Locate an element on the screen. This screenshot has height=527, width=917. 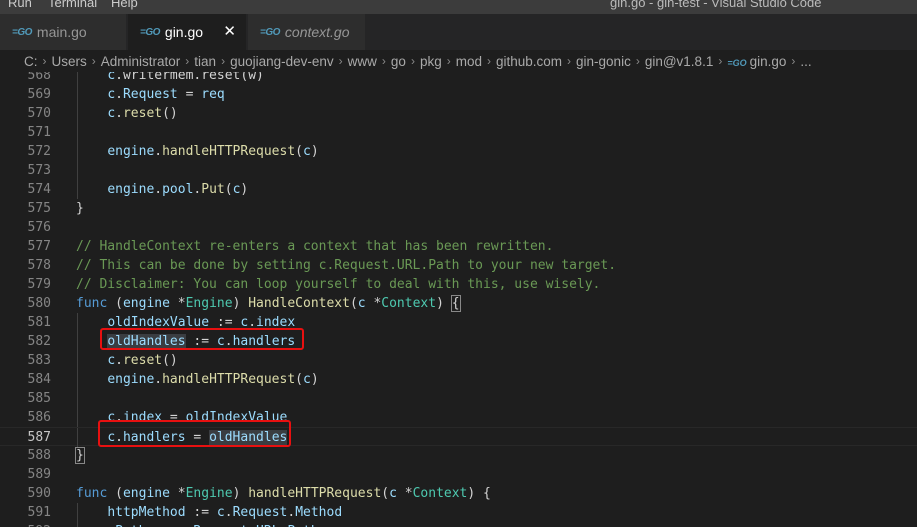
line-number: 582 is located at coordinates (39, 341).